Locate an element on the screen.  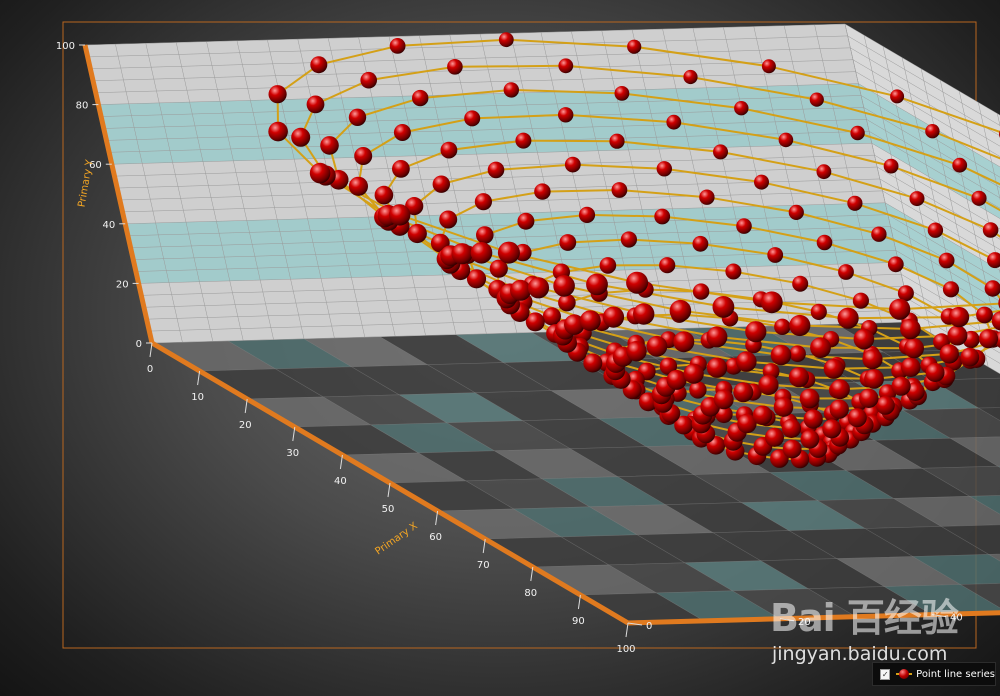
y-tick-label: 80 is located at coordinates (82, 106).